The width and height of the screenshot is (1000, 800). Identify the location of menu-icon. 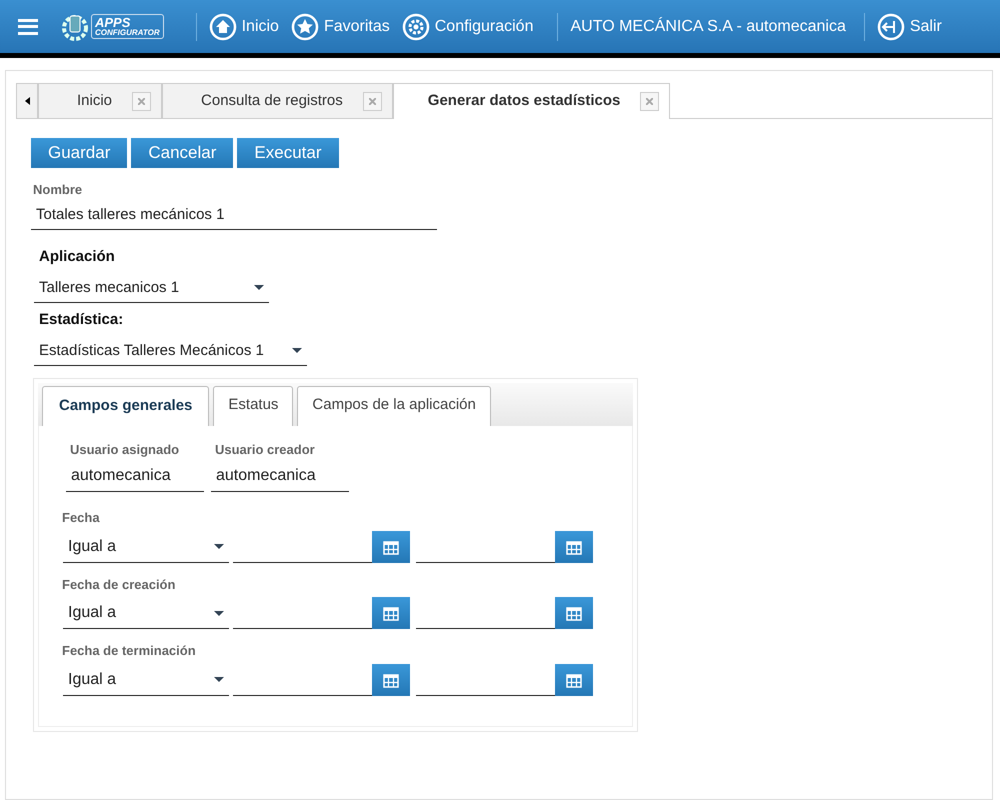
(28, 26).